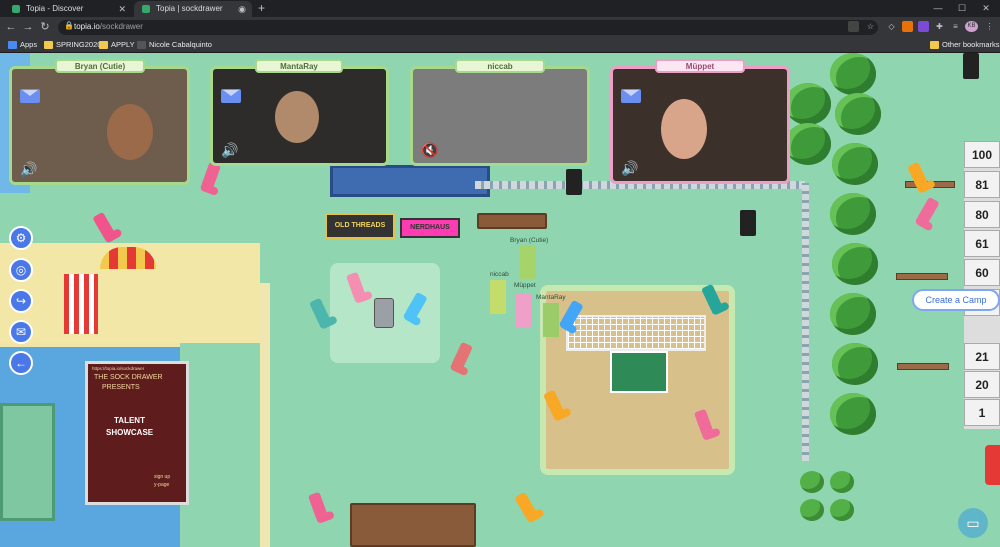 The height and width of the screenshot is (547, 1000). What do you see at coordinates (956, 300) in the screenshot?
I see `create-camp-button: Create a Camp` at bounding box center [956, 300].